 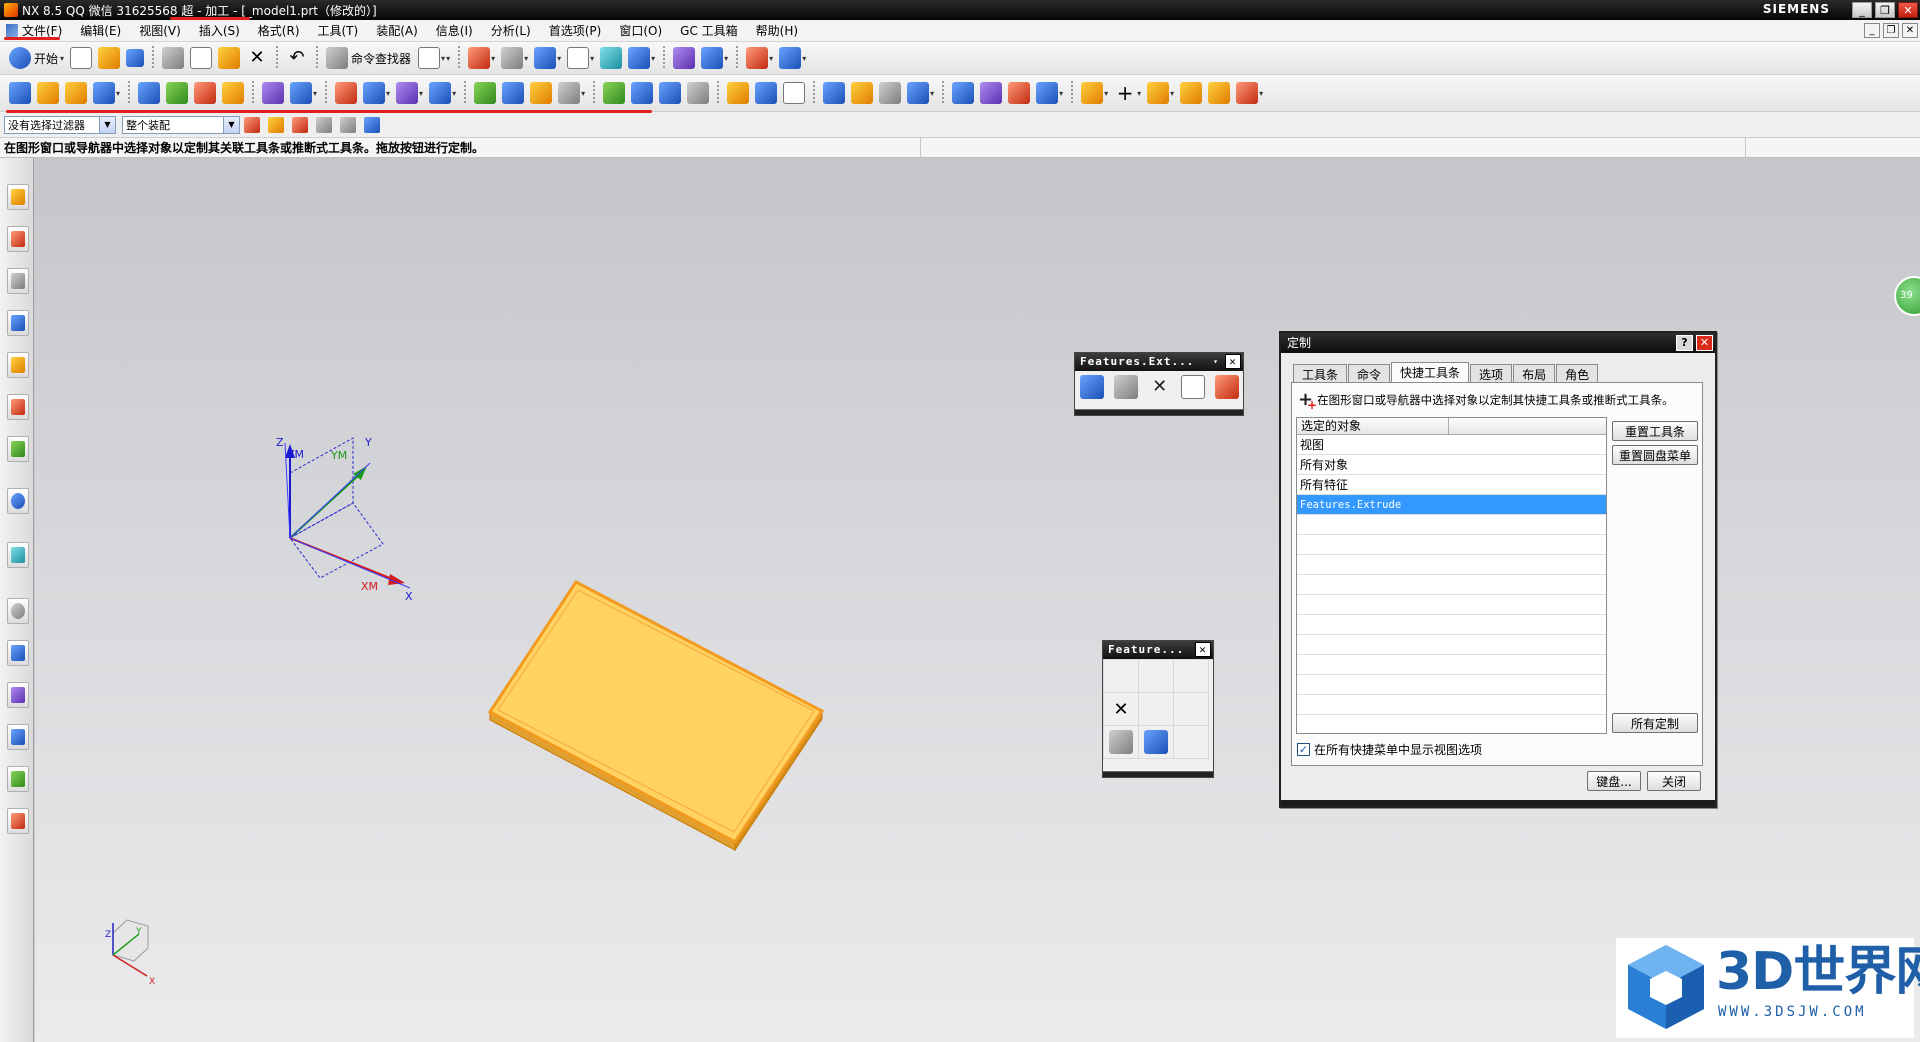 What do you see at coordinates (279, 30) in the screenshot?
I see `menu-format: 格式(R)` at bounding box center [279, 30].